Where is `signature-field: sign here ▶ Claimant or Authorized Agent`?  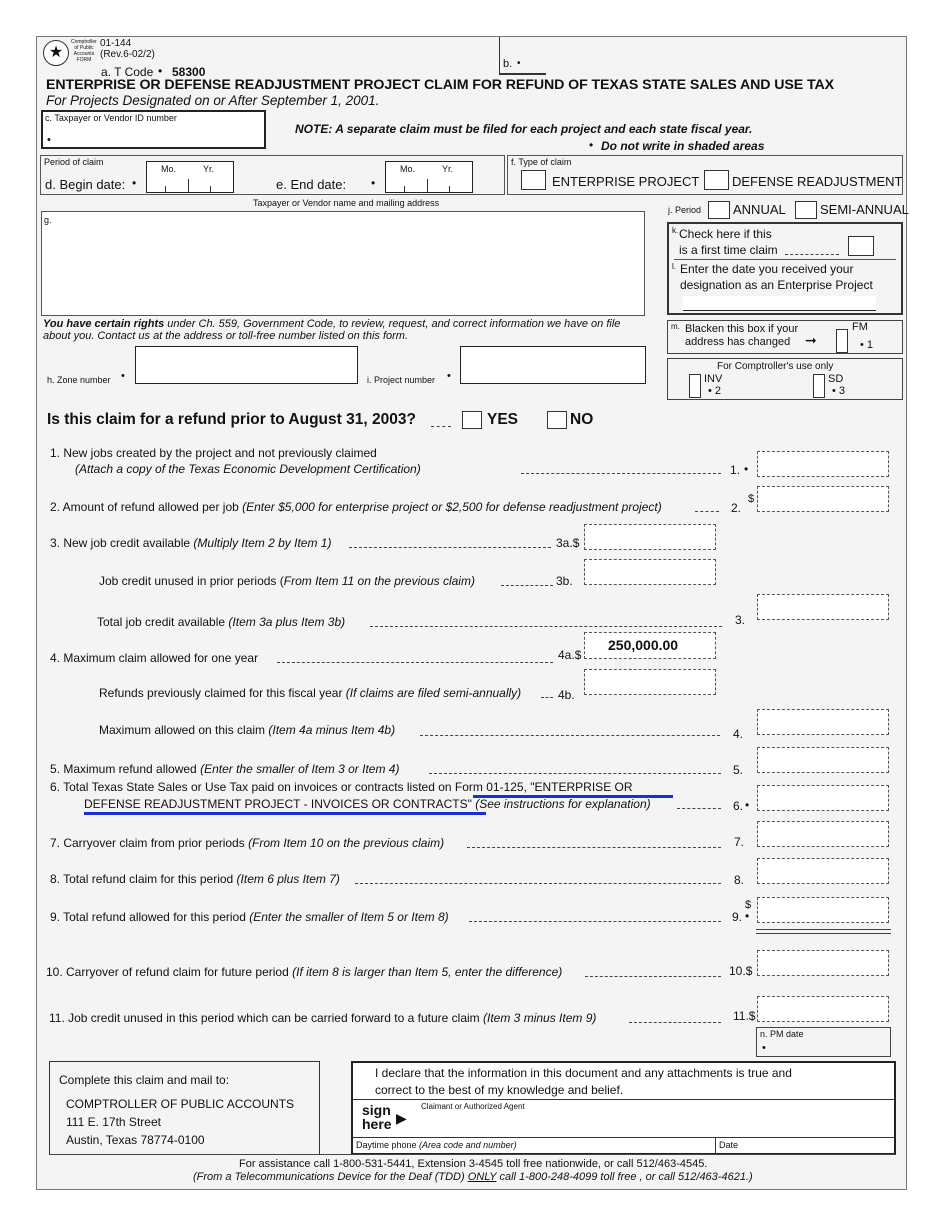
signature-field: sign here ▶ Claimant or Authorized Agent is located at coordinates (623, 1118).